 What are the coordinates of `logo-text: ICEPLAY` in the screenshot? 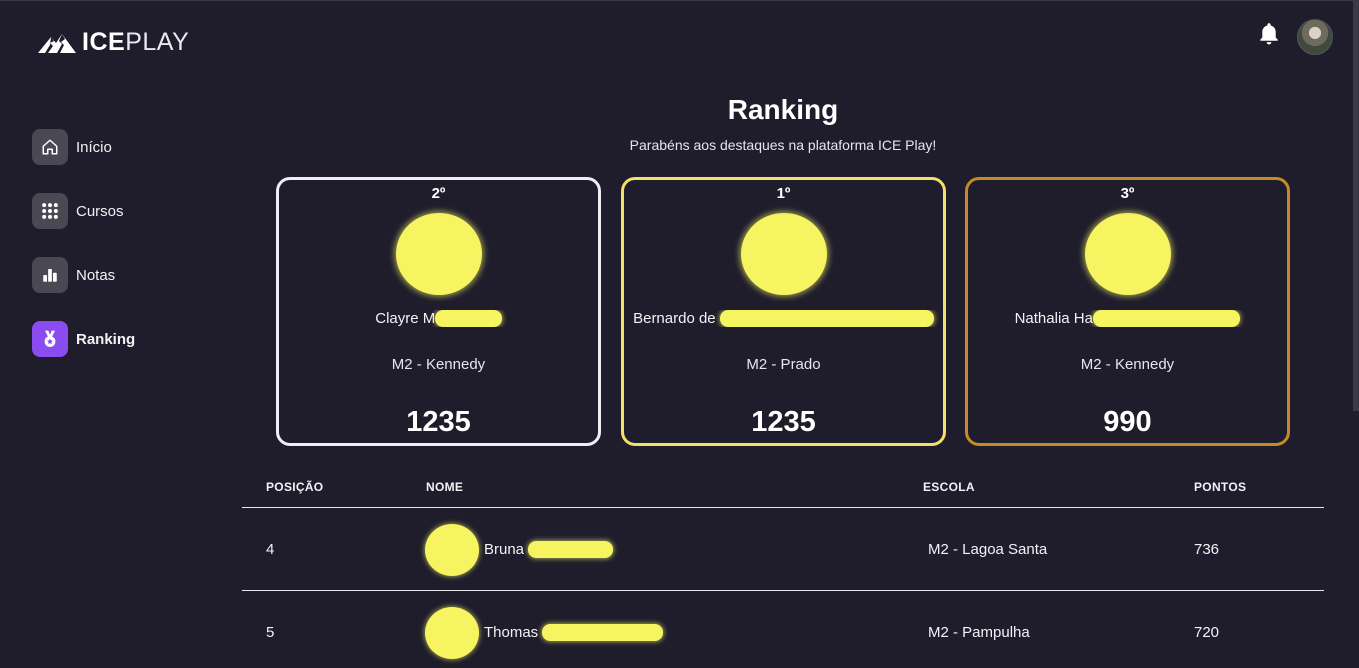 It's located at (135, 42).